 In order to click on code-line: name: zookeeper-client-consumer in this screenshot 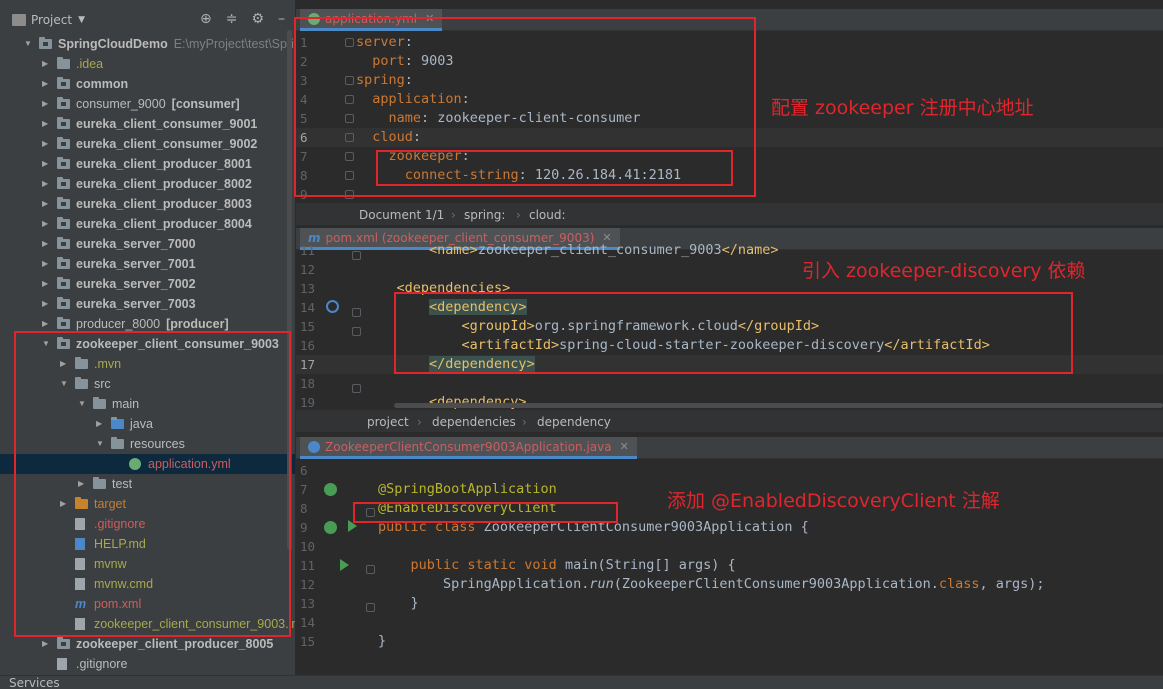, I will do `click(498, 118)`.